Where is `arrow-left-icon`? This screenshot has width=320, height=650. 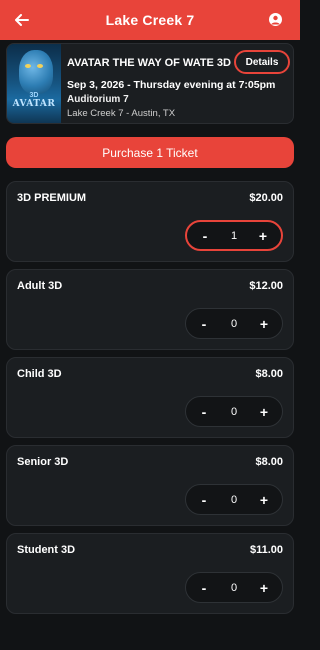
arrow-left-icon is located at coordinates (22, 20).